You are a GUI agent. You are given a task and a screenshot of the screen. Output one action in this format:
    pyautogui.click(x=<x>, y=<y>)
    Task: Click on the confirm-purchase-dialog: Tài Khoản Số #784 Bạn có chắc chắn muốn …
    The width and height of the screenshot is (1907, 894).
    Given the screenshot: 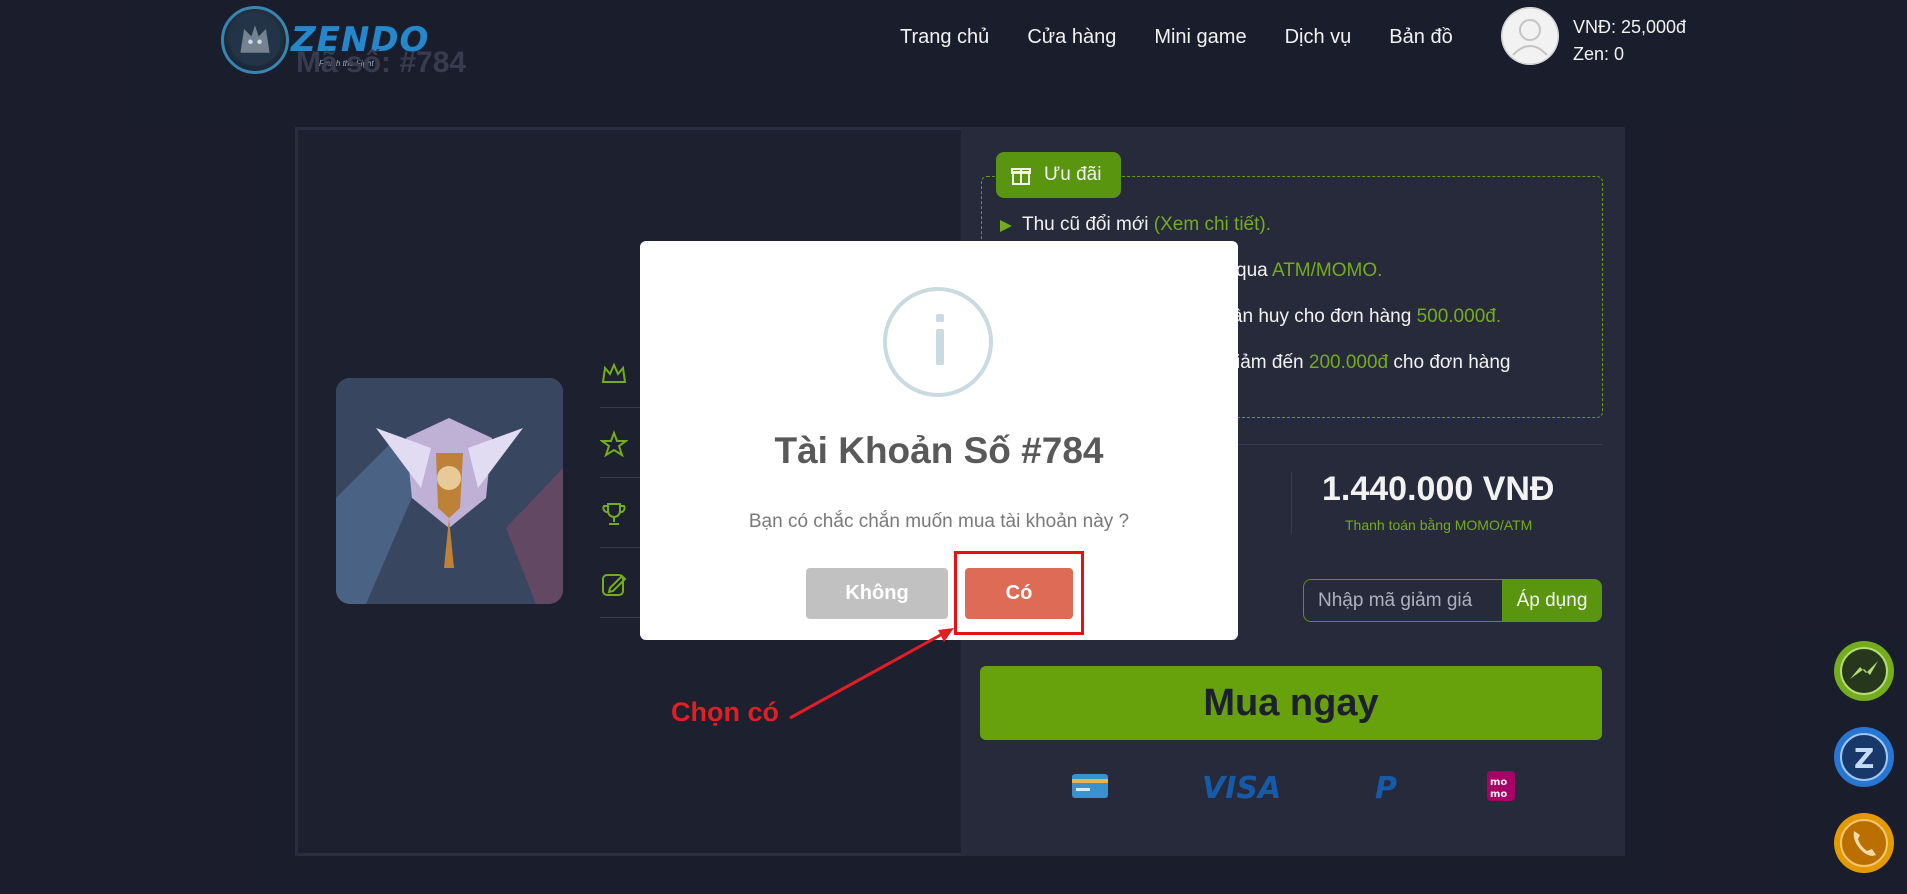 What is the action you would take?
    pyautogui.click(x=939, y=440)
    